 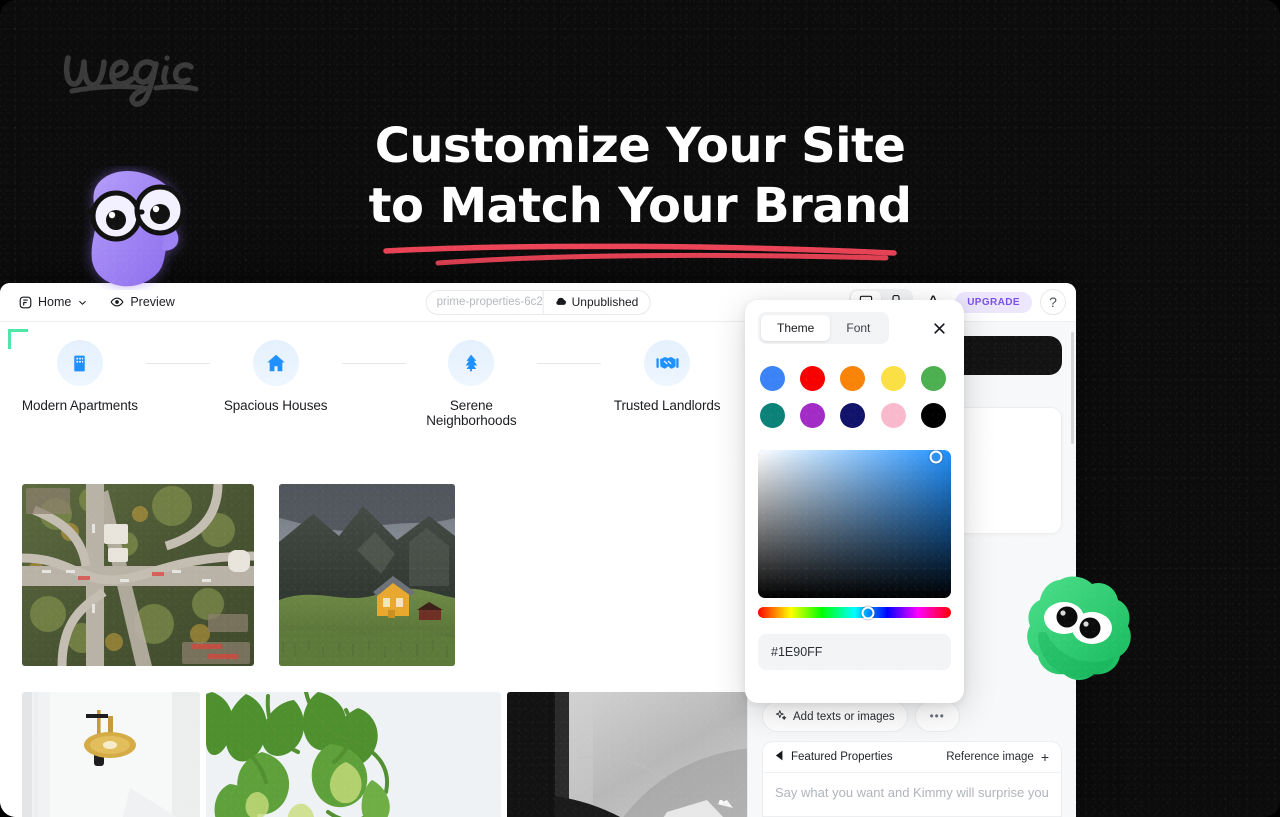 I want to click on photo-yellow-house-mountains, so click(x=367, y=575).